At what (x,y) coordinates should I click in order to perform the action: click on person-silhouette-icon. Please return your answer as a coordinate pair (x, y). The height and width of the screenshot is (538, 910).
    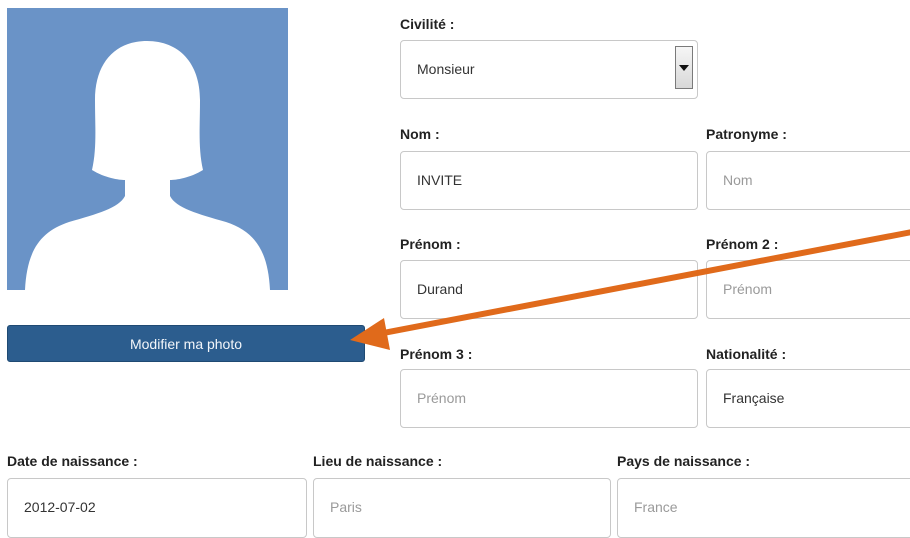
    Looking at the image, I should click on (147, 165).